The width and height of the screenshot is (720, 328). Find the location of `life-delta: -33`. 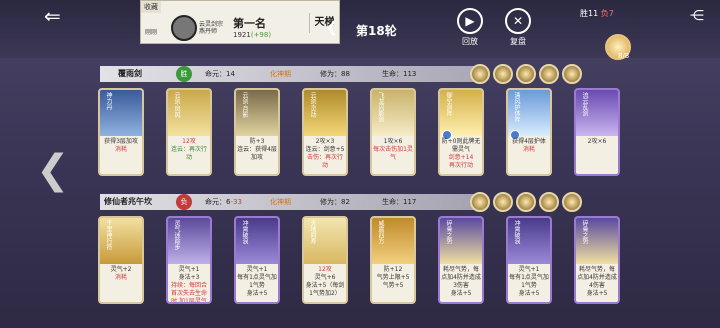

life-delta: -33 is located at coordinates (236, 202).